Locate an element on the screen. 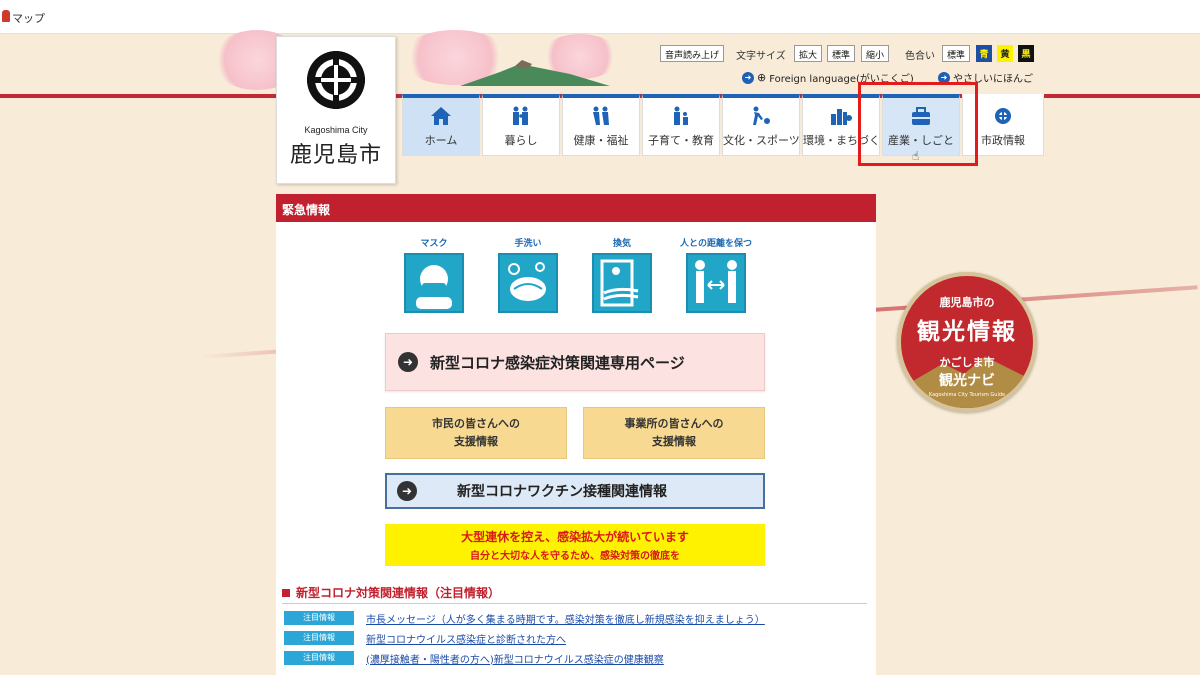 Image resolution: width=1200 pixels, height=675 pixels. color-label: 色合い is located at coordinates (920, 56).